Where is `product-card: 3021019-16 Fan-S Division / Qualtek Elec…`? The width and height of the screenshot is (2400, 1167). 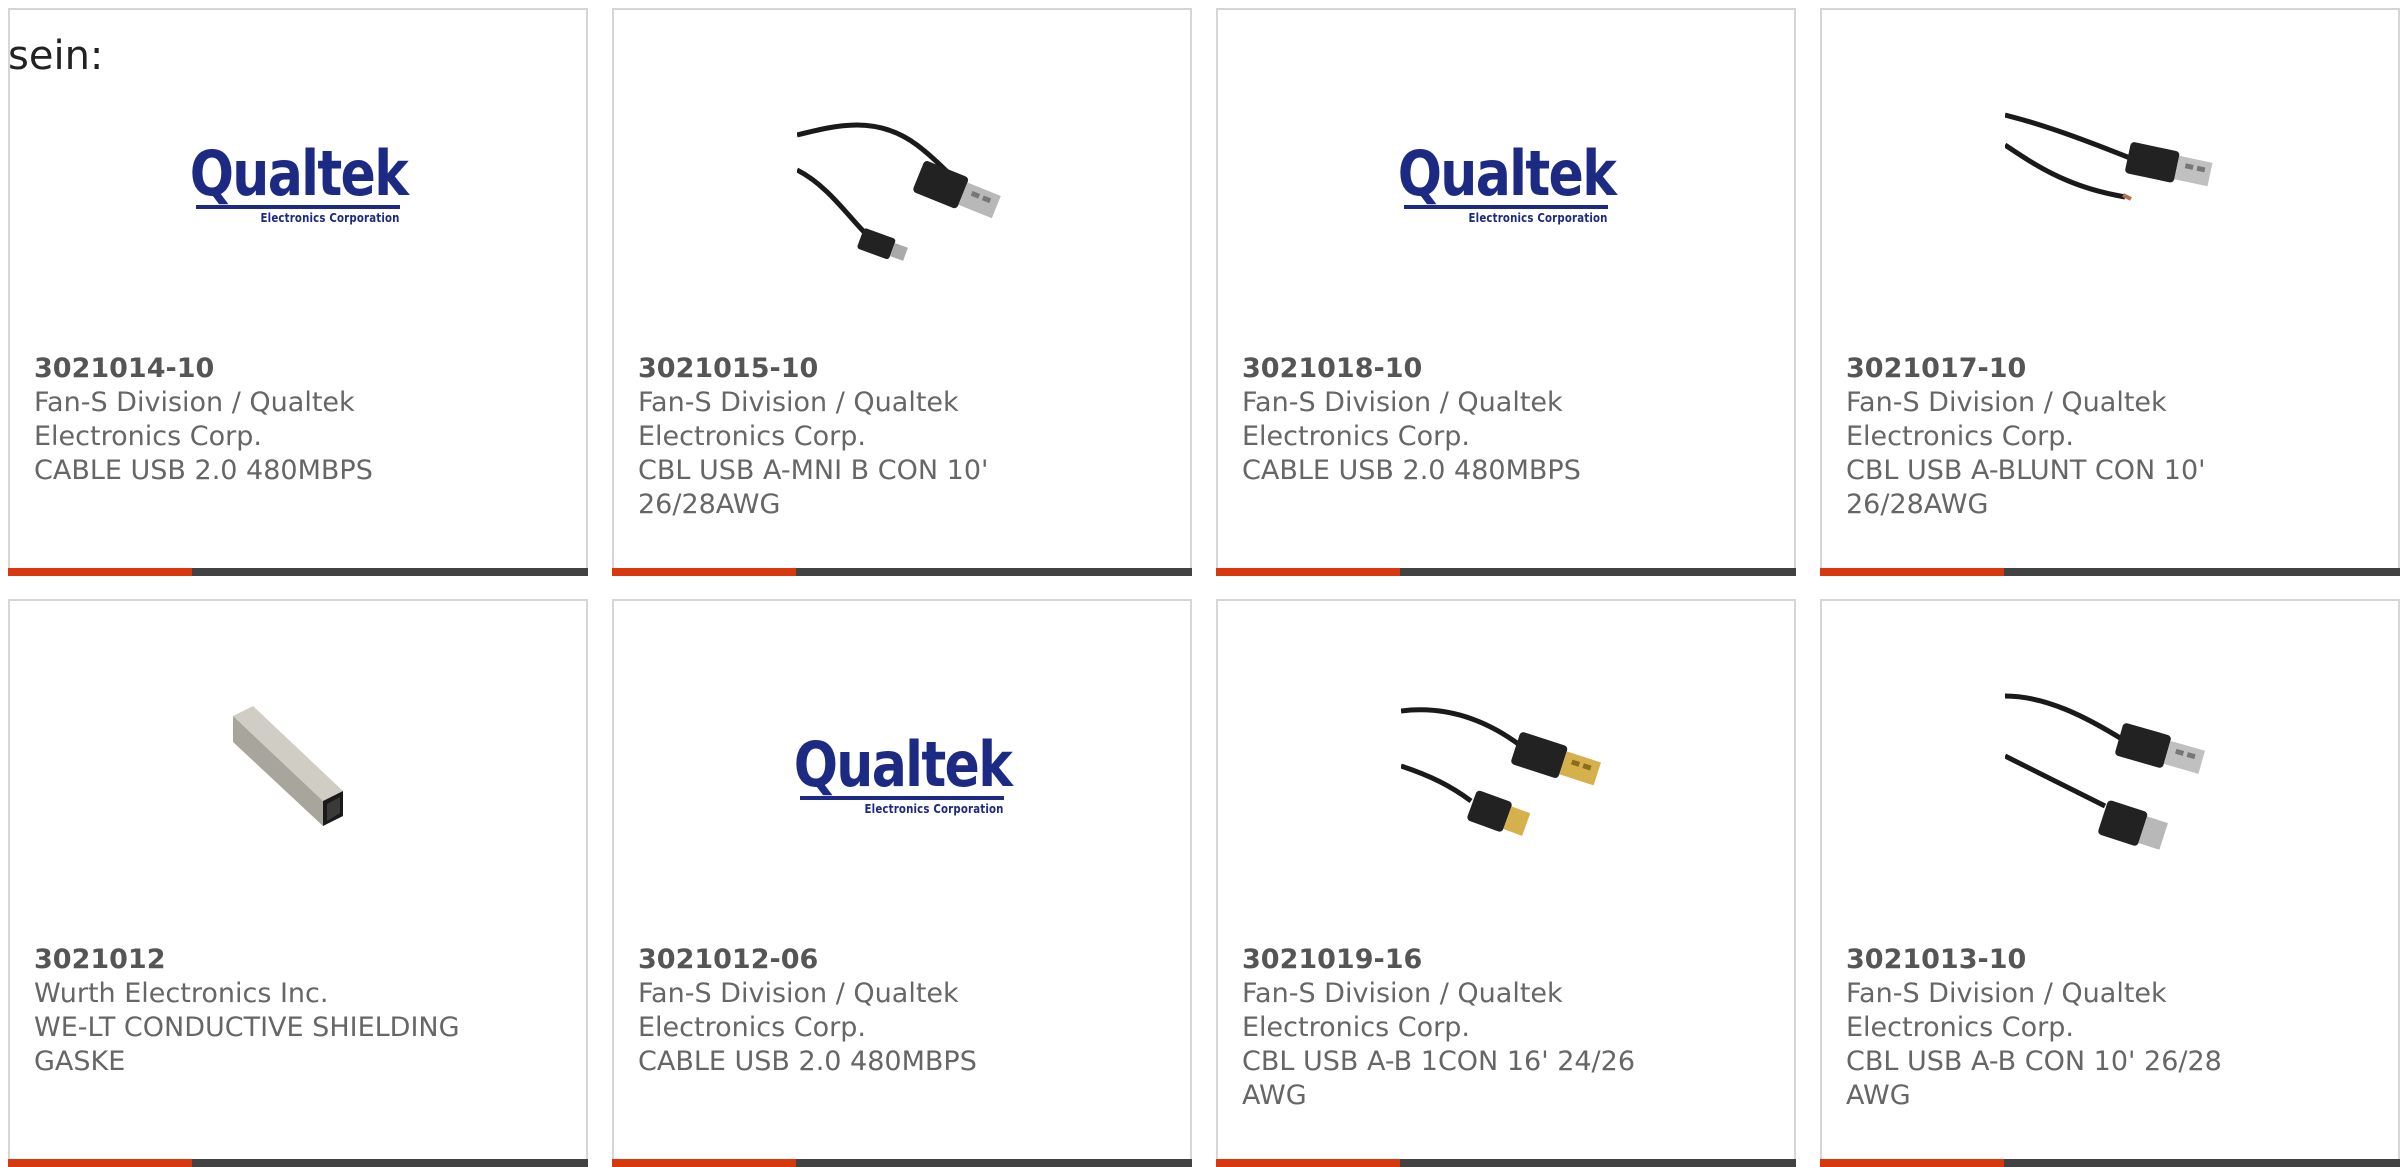
product-card: 3021019-16 Fan-S Division / Qualtek Elec… is located at coordinates (1506, 883).